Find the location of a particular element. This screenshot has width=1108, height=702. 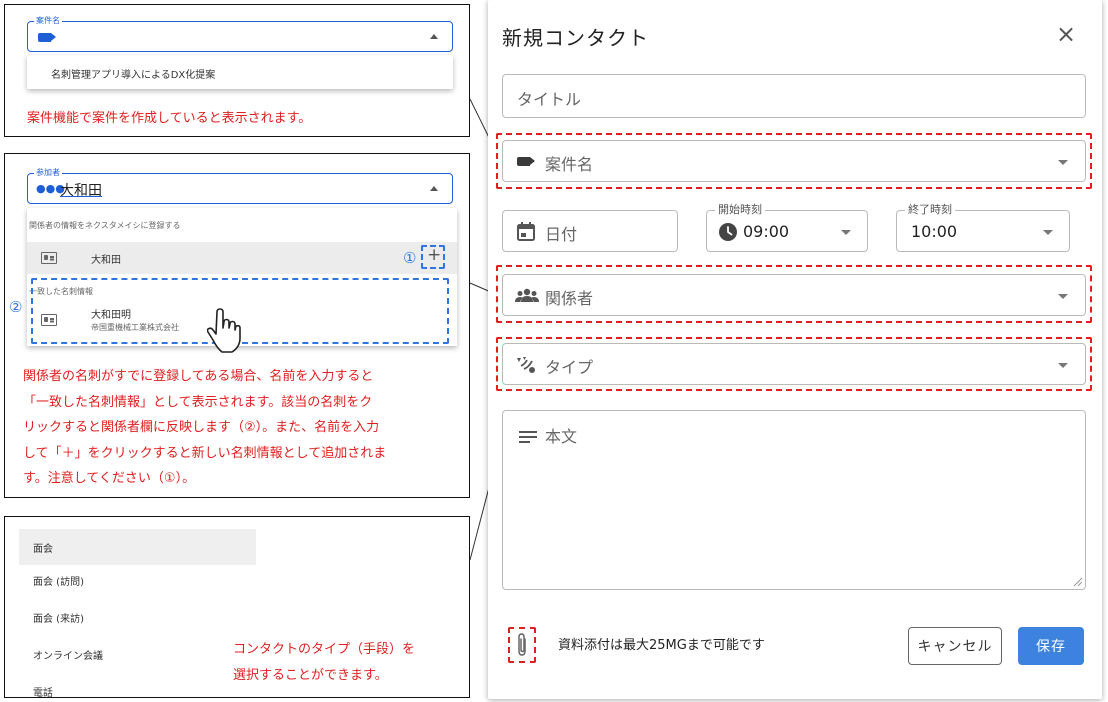

save-button: 保存 is located at coordinates (1051, 646).